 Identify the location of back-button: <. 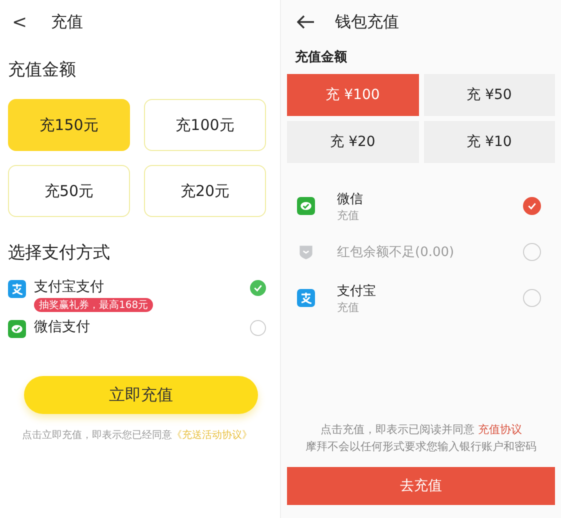
(20, 22).